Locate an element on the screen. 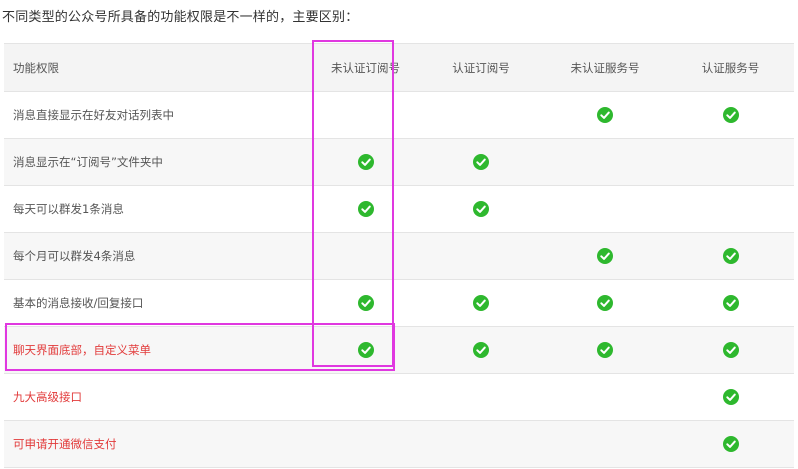 The image size is (798, 469). table-header-row: 功能权限 未认证订阅号 认证订阅号 未认证服务号 认证服务号 is located at coordinates (399, 67).